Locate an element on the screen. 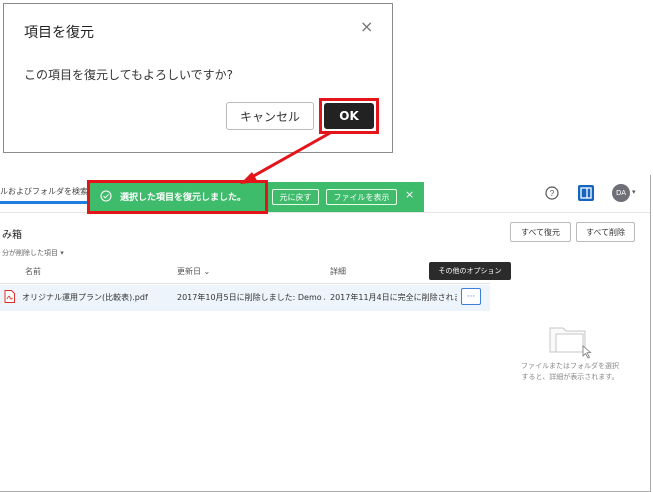  more-options-tooltip: その他のオプション is located at coordinates (470, 271).